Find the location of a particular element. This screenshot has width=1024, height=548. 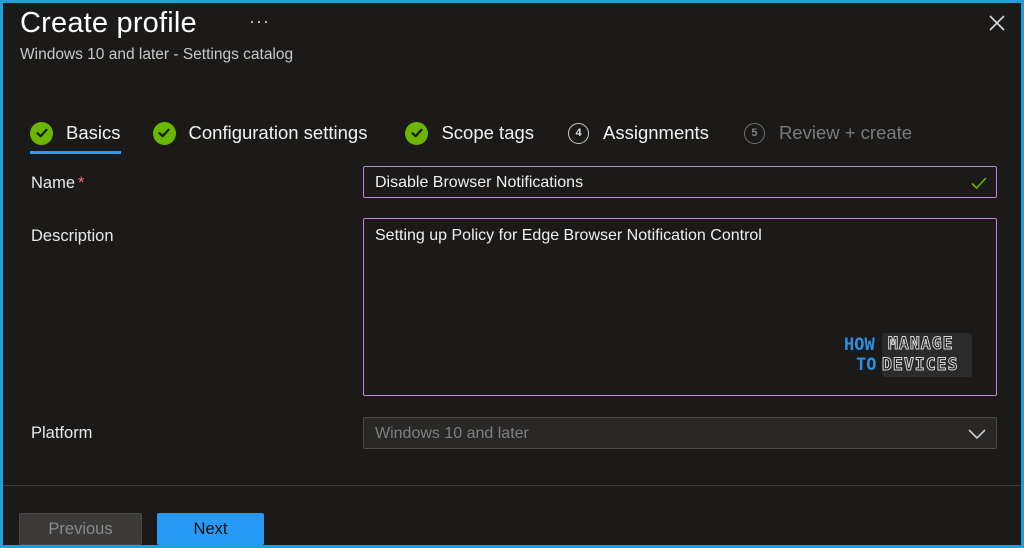

step-label: Configuration settings is located at coordinates (278, 132).